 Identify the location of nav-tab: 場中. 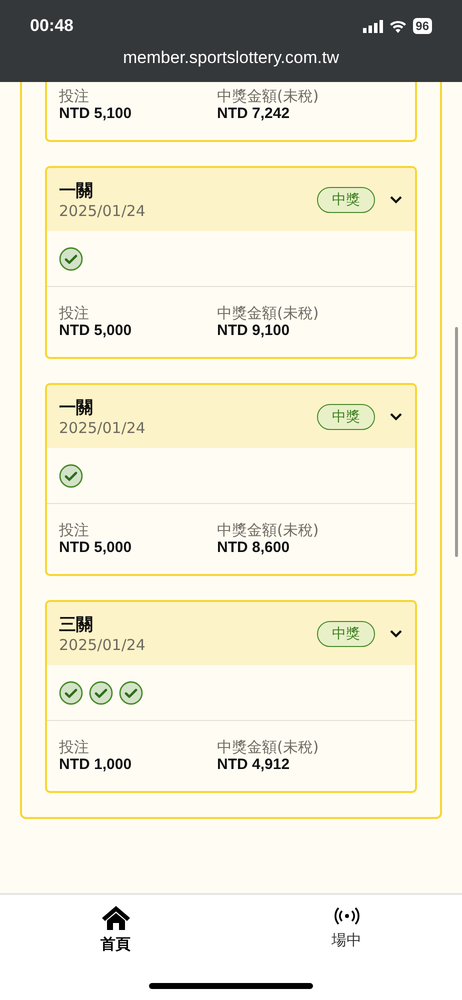
(347, 927).